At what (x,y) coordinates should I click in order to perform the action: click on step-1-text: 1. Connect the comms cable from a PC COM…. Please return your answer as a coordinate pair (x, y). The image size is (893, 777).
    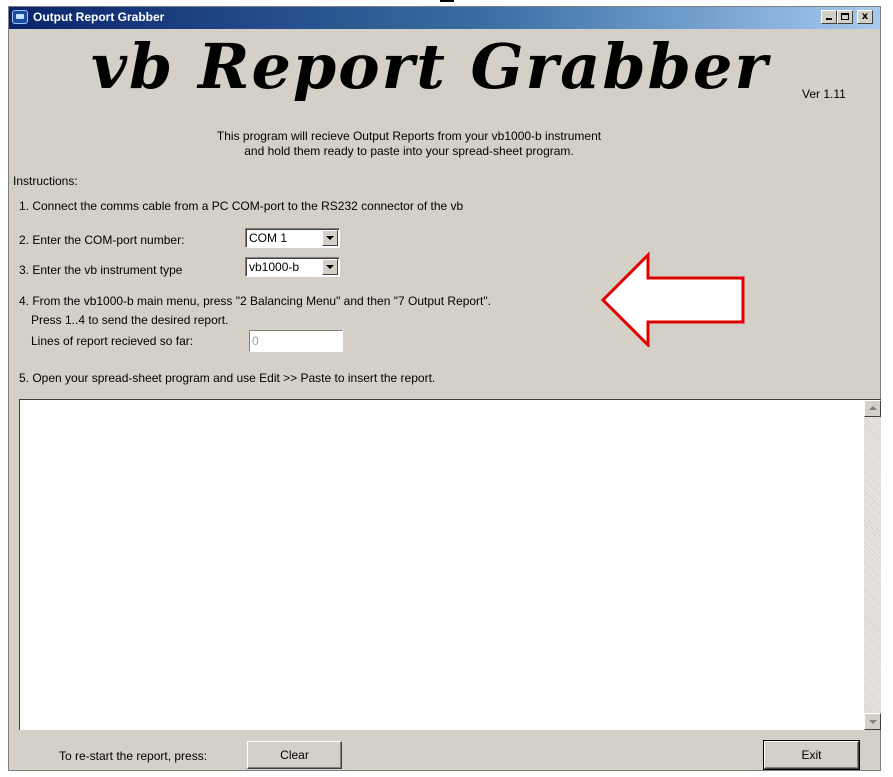
    Looking at the image, I should click on (241, 206).